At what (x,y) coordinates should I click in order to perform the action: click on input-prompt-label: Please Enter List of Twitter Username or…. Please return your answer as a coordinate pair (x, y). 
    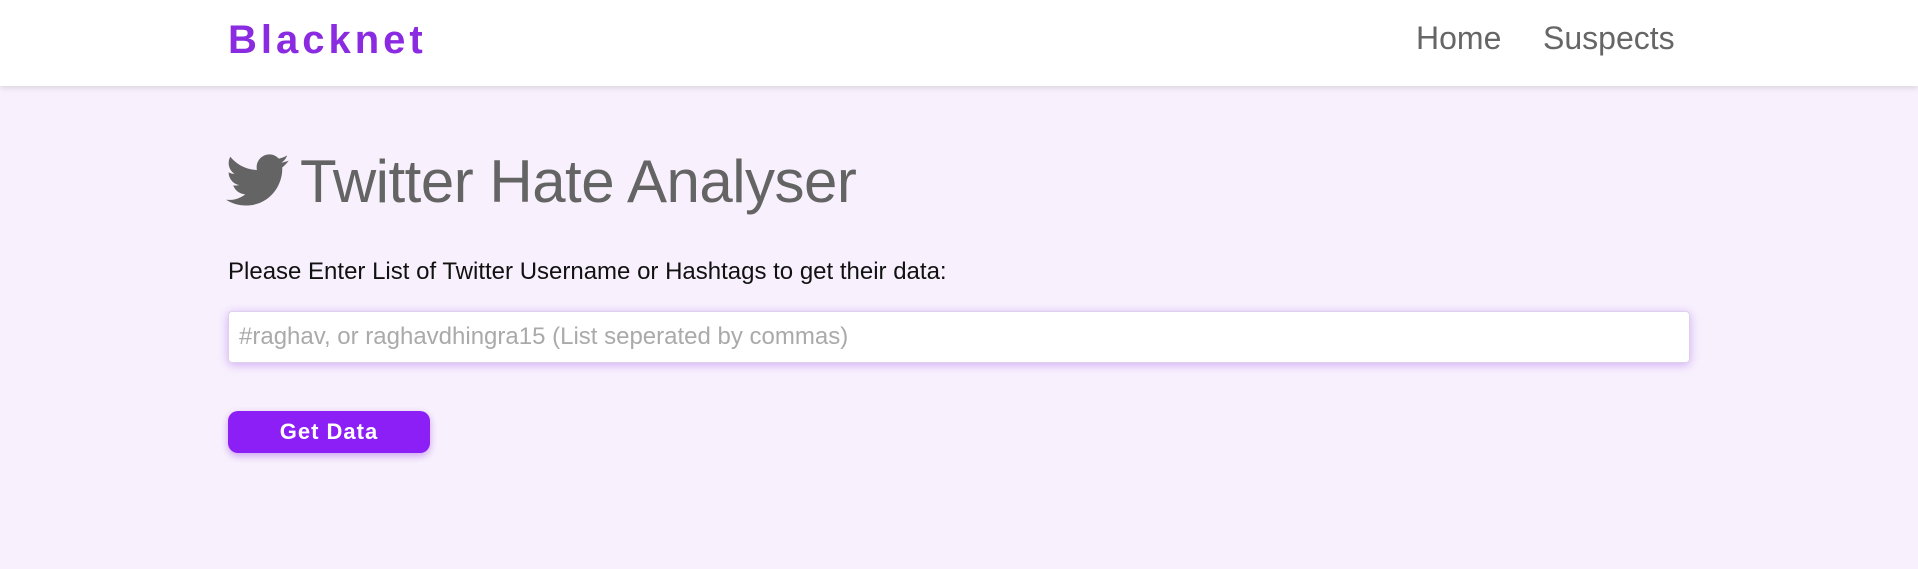
    Looking at the image, I should click on (587, 271).